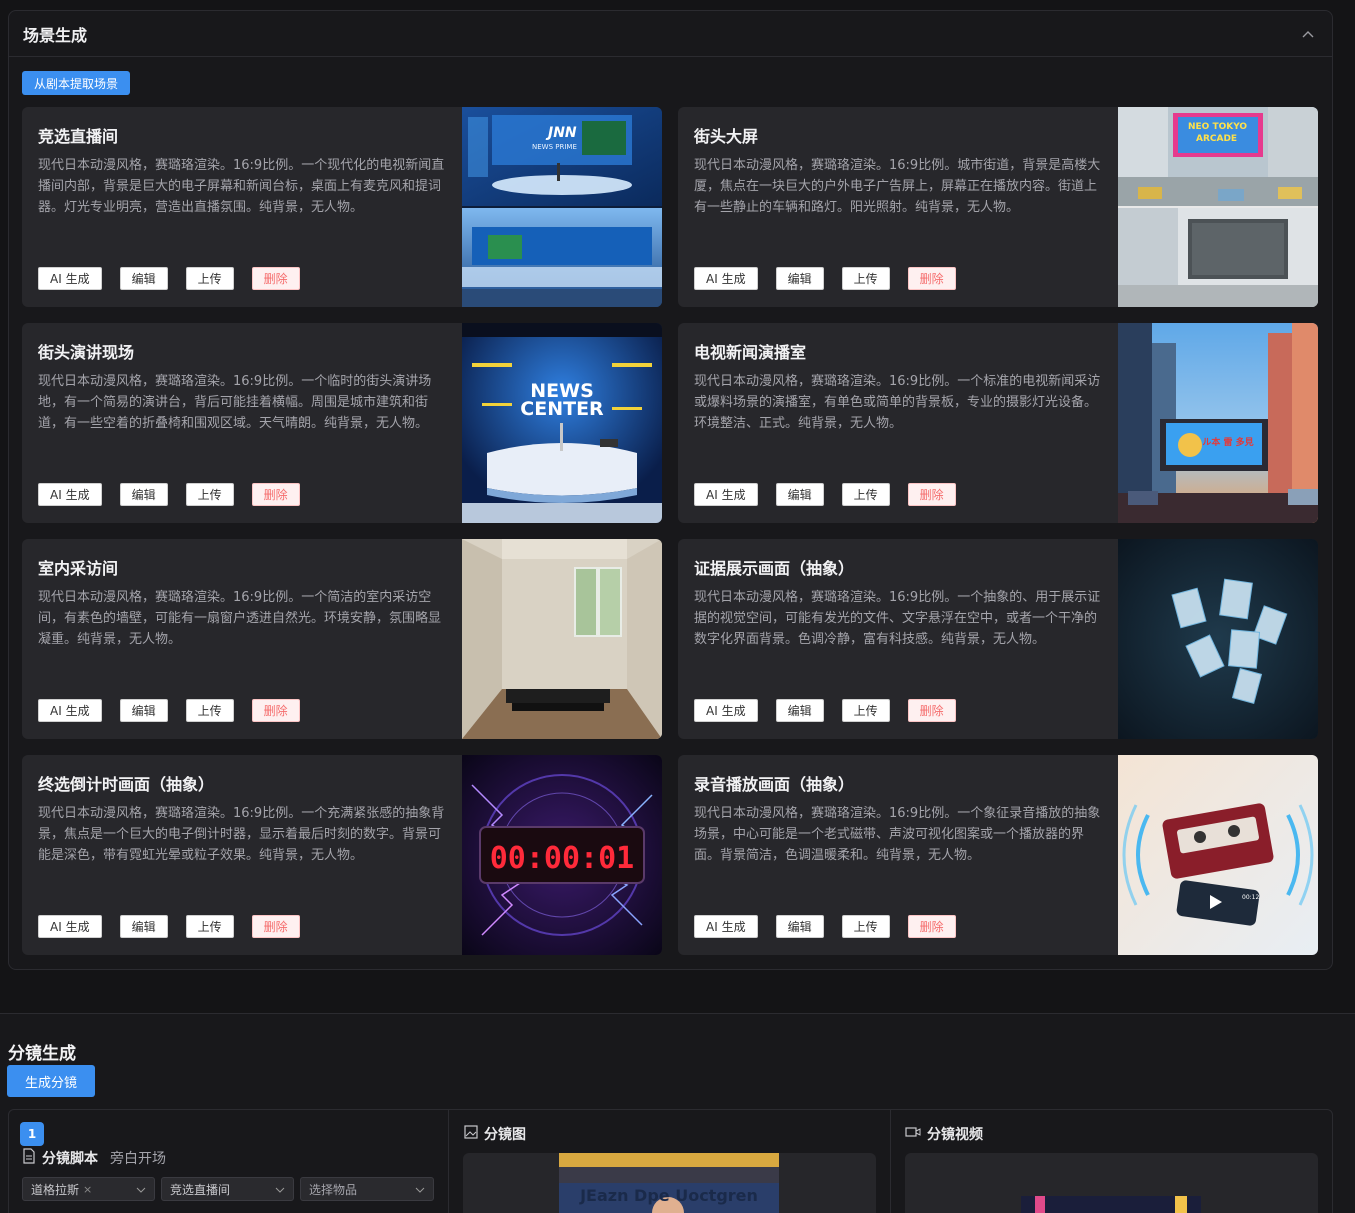 The image size is (1355, 1213). I want to click on scene-card-title: 录音播放画面（抽象）, so click(774, 784).